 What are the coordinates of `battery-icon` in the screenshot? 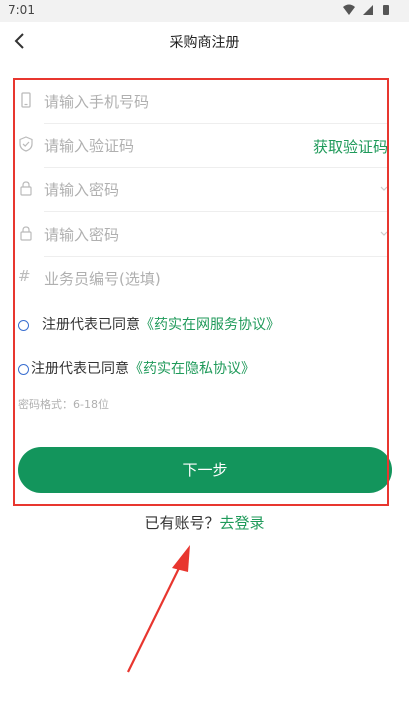 It's located at (386, 10).